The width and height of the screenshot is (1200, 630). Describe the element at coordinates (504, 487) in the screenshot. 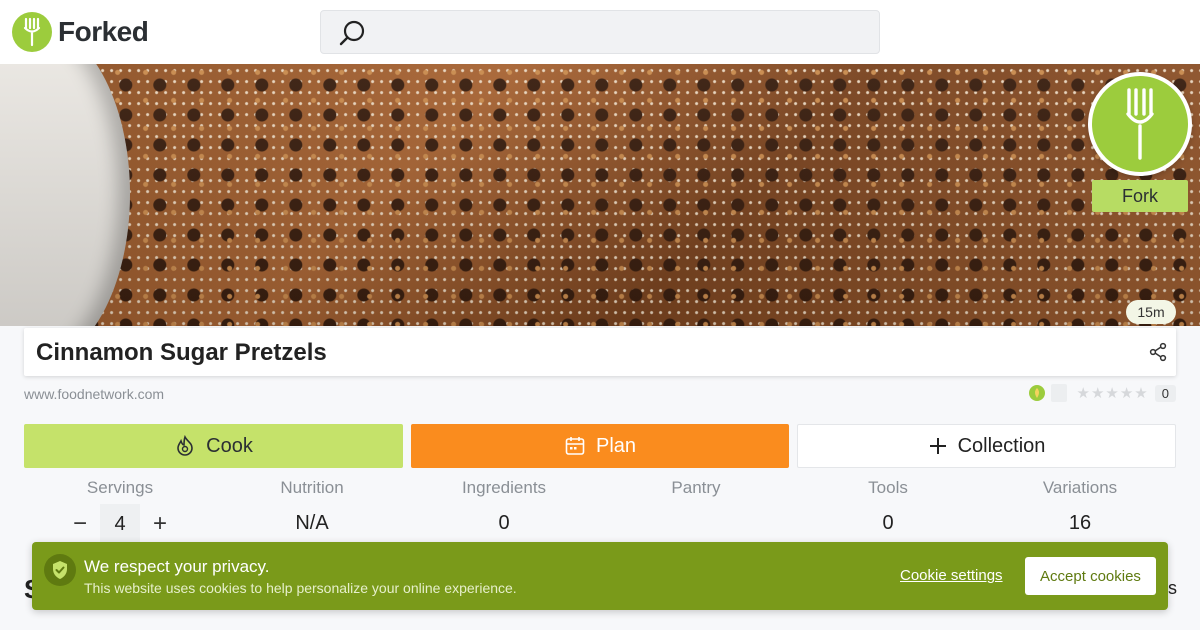

I see `stat-label: Ingredients` at that location.